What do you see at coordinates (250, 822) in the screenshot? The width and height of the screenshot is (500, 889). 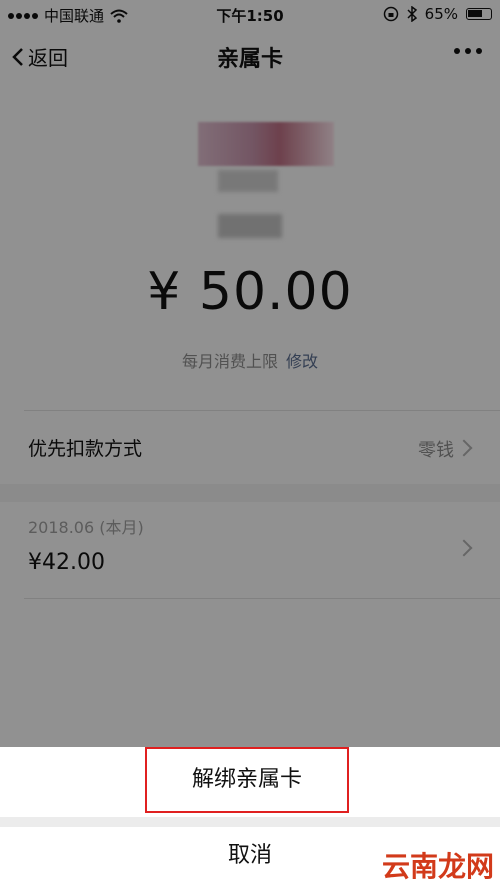 I see `sheet-gap` at bounding box center [250, 822].